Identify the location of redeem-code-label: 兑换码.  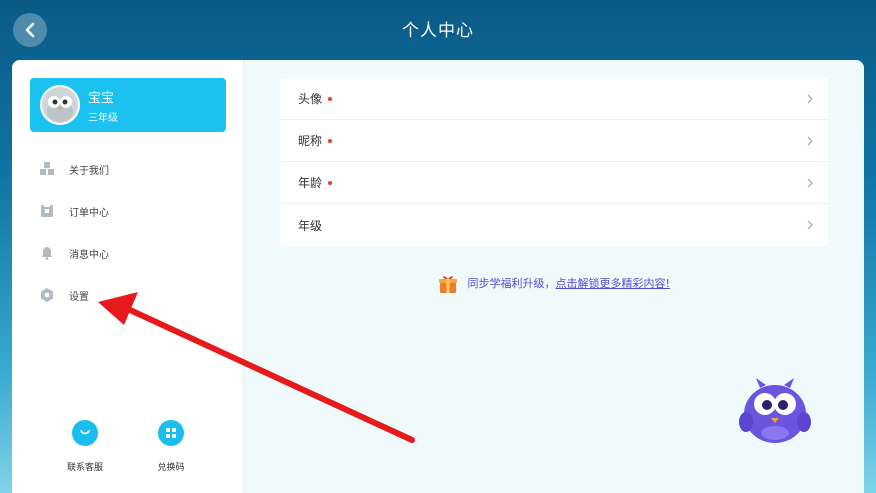
(171, 468).